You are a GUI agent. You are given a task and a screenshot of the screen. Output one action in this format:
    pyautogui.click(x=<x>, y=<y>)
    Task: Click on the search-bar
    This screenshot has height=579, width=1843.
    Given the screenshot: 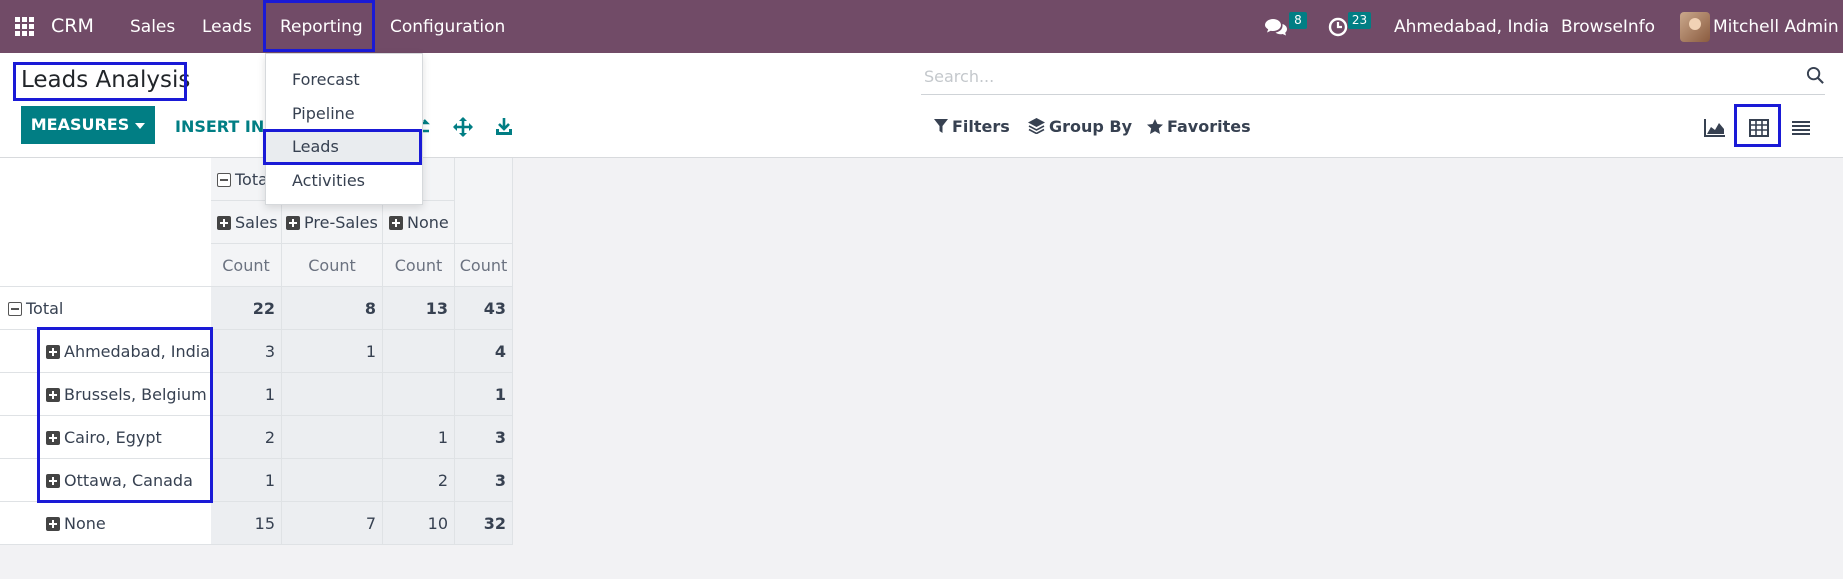 What is the action you would take?
    pyautogui.click(x=1373, y=79)
    